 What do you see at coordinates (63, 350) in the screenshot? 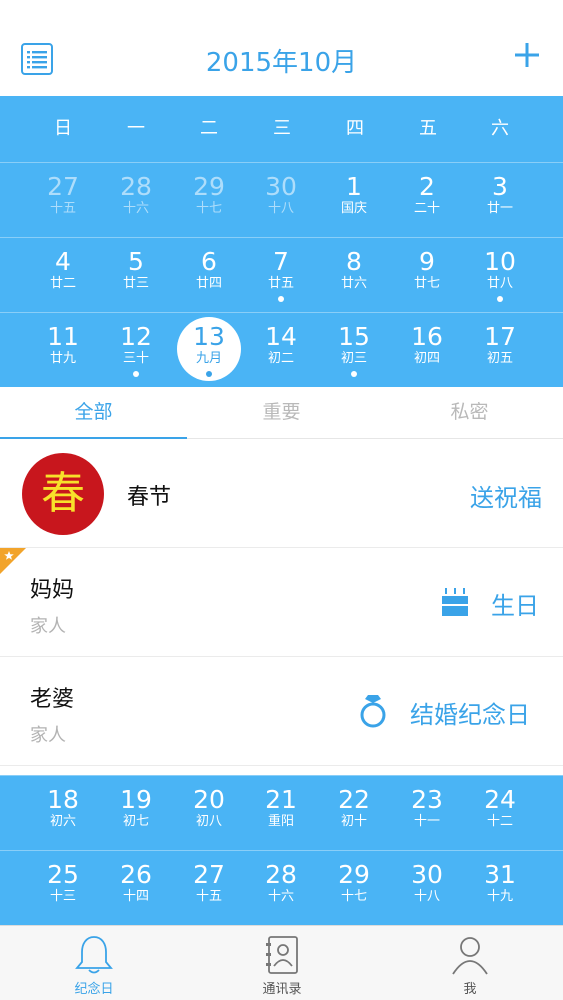
I see `calendar-day: 11 廿九` at bounding box center [63, 350].